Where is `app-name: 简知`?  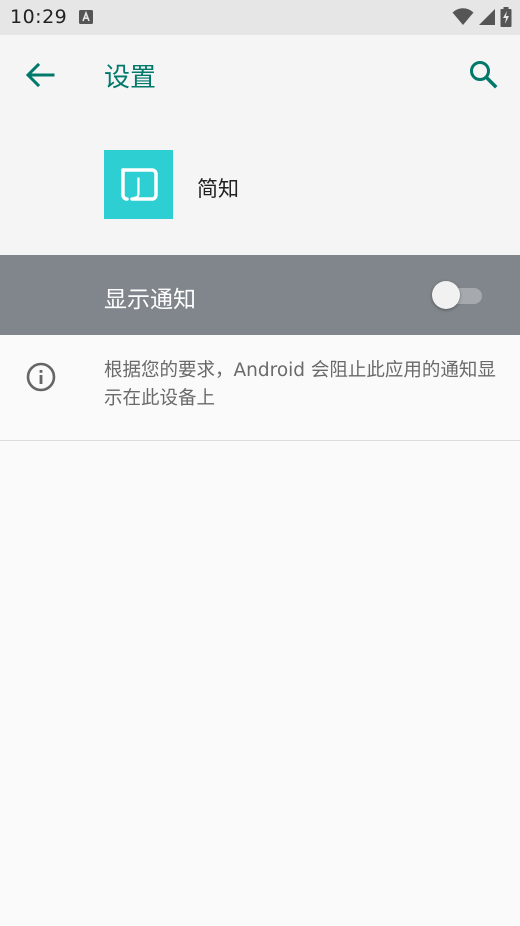 app-name: 简知 is located at coordinates (218, 189).